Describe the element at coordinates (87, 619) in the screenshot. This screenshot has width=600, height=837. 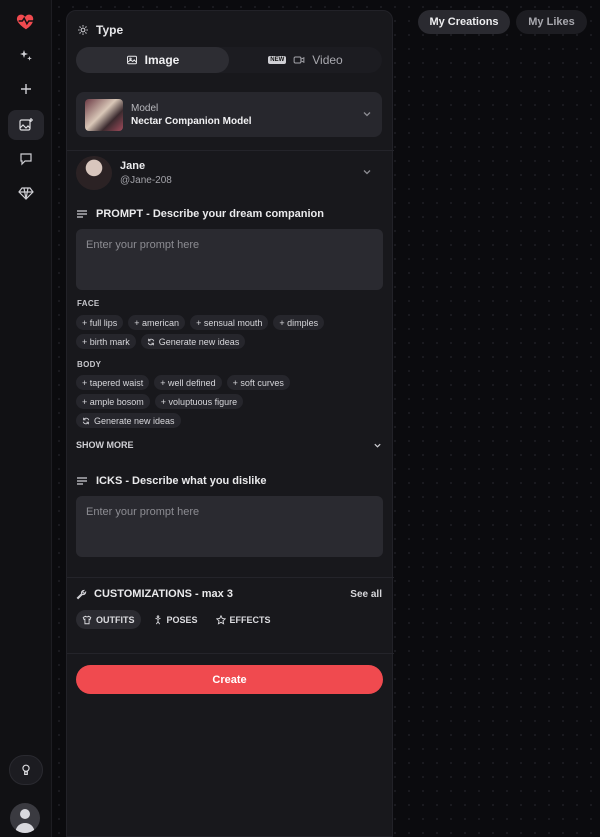
I see `shirt-icon` at that location.